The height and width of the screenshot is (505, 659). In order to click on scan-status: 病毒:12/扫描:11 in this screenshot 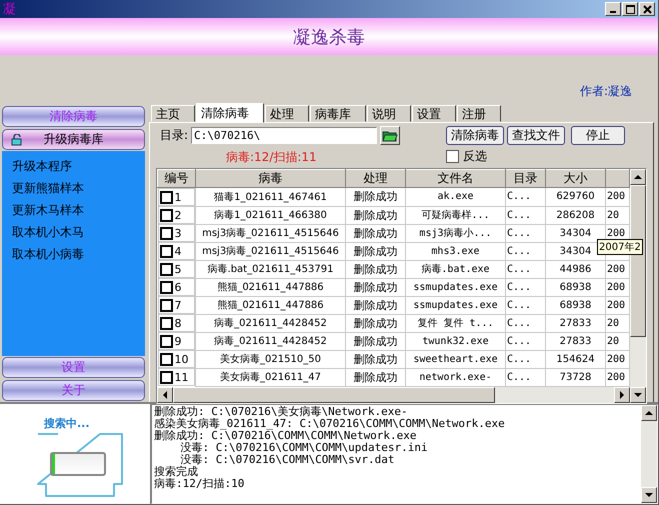, I will do `click(272, 157)`.